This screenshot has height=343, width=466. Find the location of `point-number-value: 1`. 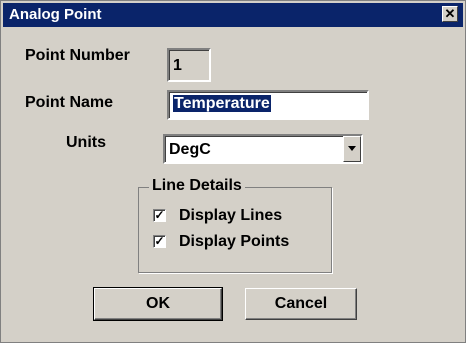

point-number-value: 1 is located at coordinates (177, 65).